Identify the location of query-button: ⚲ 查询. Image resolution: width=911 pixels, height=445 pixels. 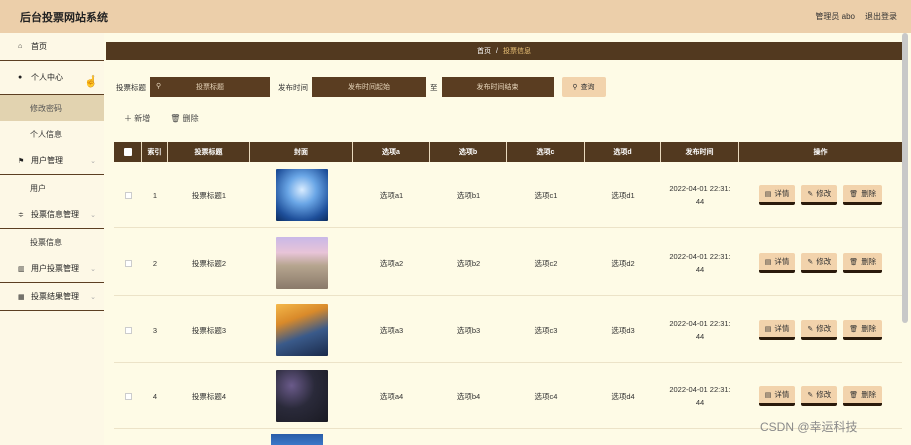
(583, 87).